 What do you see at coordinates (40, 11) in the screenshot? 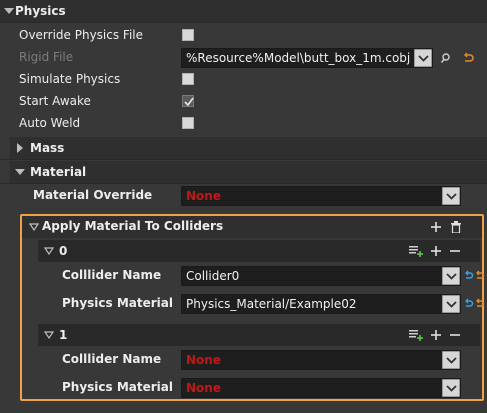
I see `physics-section-title: Physics` at bounding box center [40, 11].